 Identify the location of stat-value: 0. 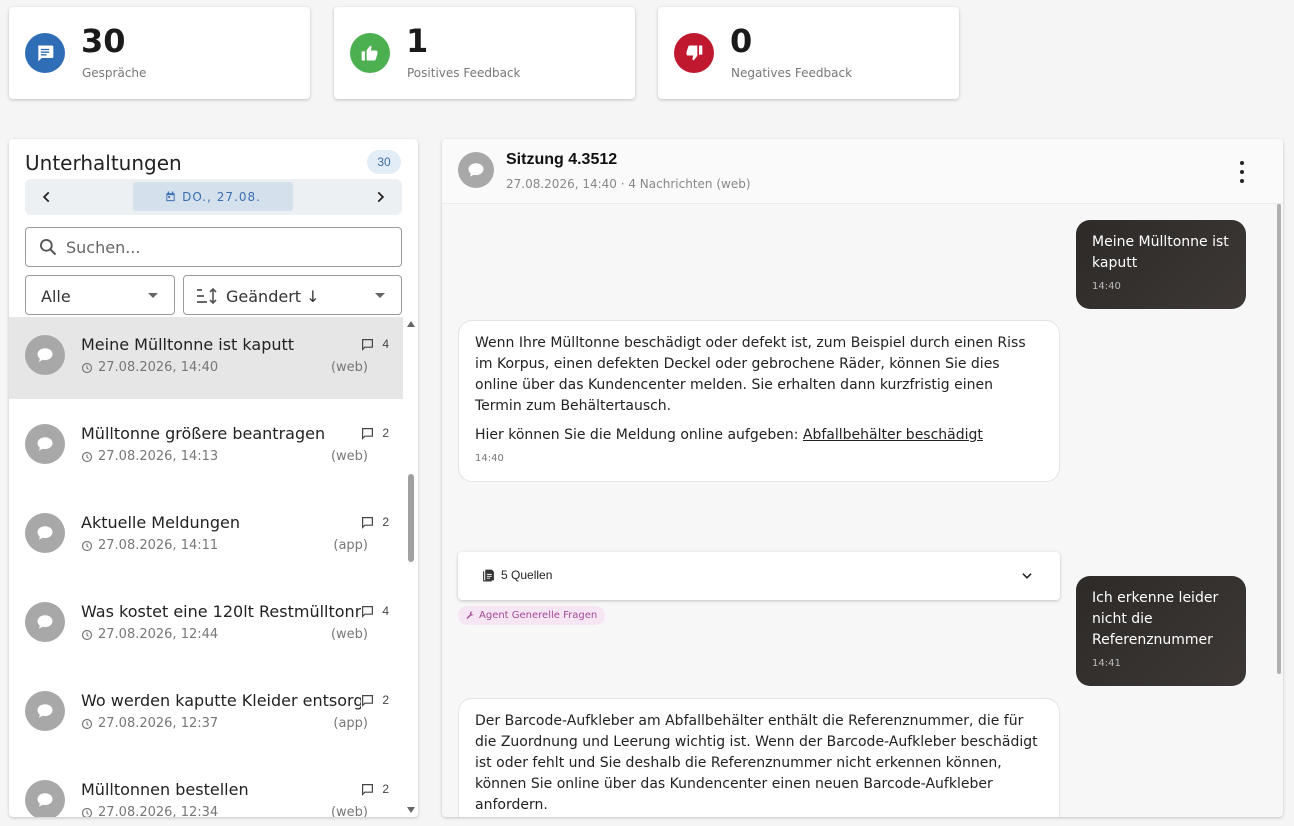
(741, 41).